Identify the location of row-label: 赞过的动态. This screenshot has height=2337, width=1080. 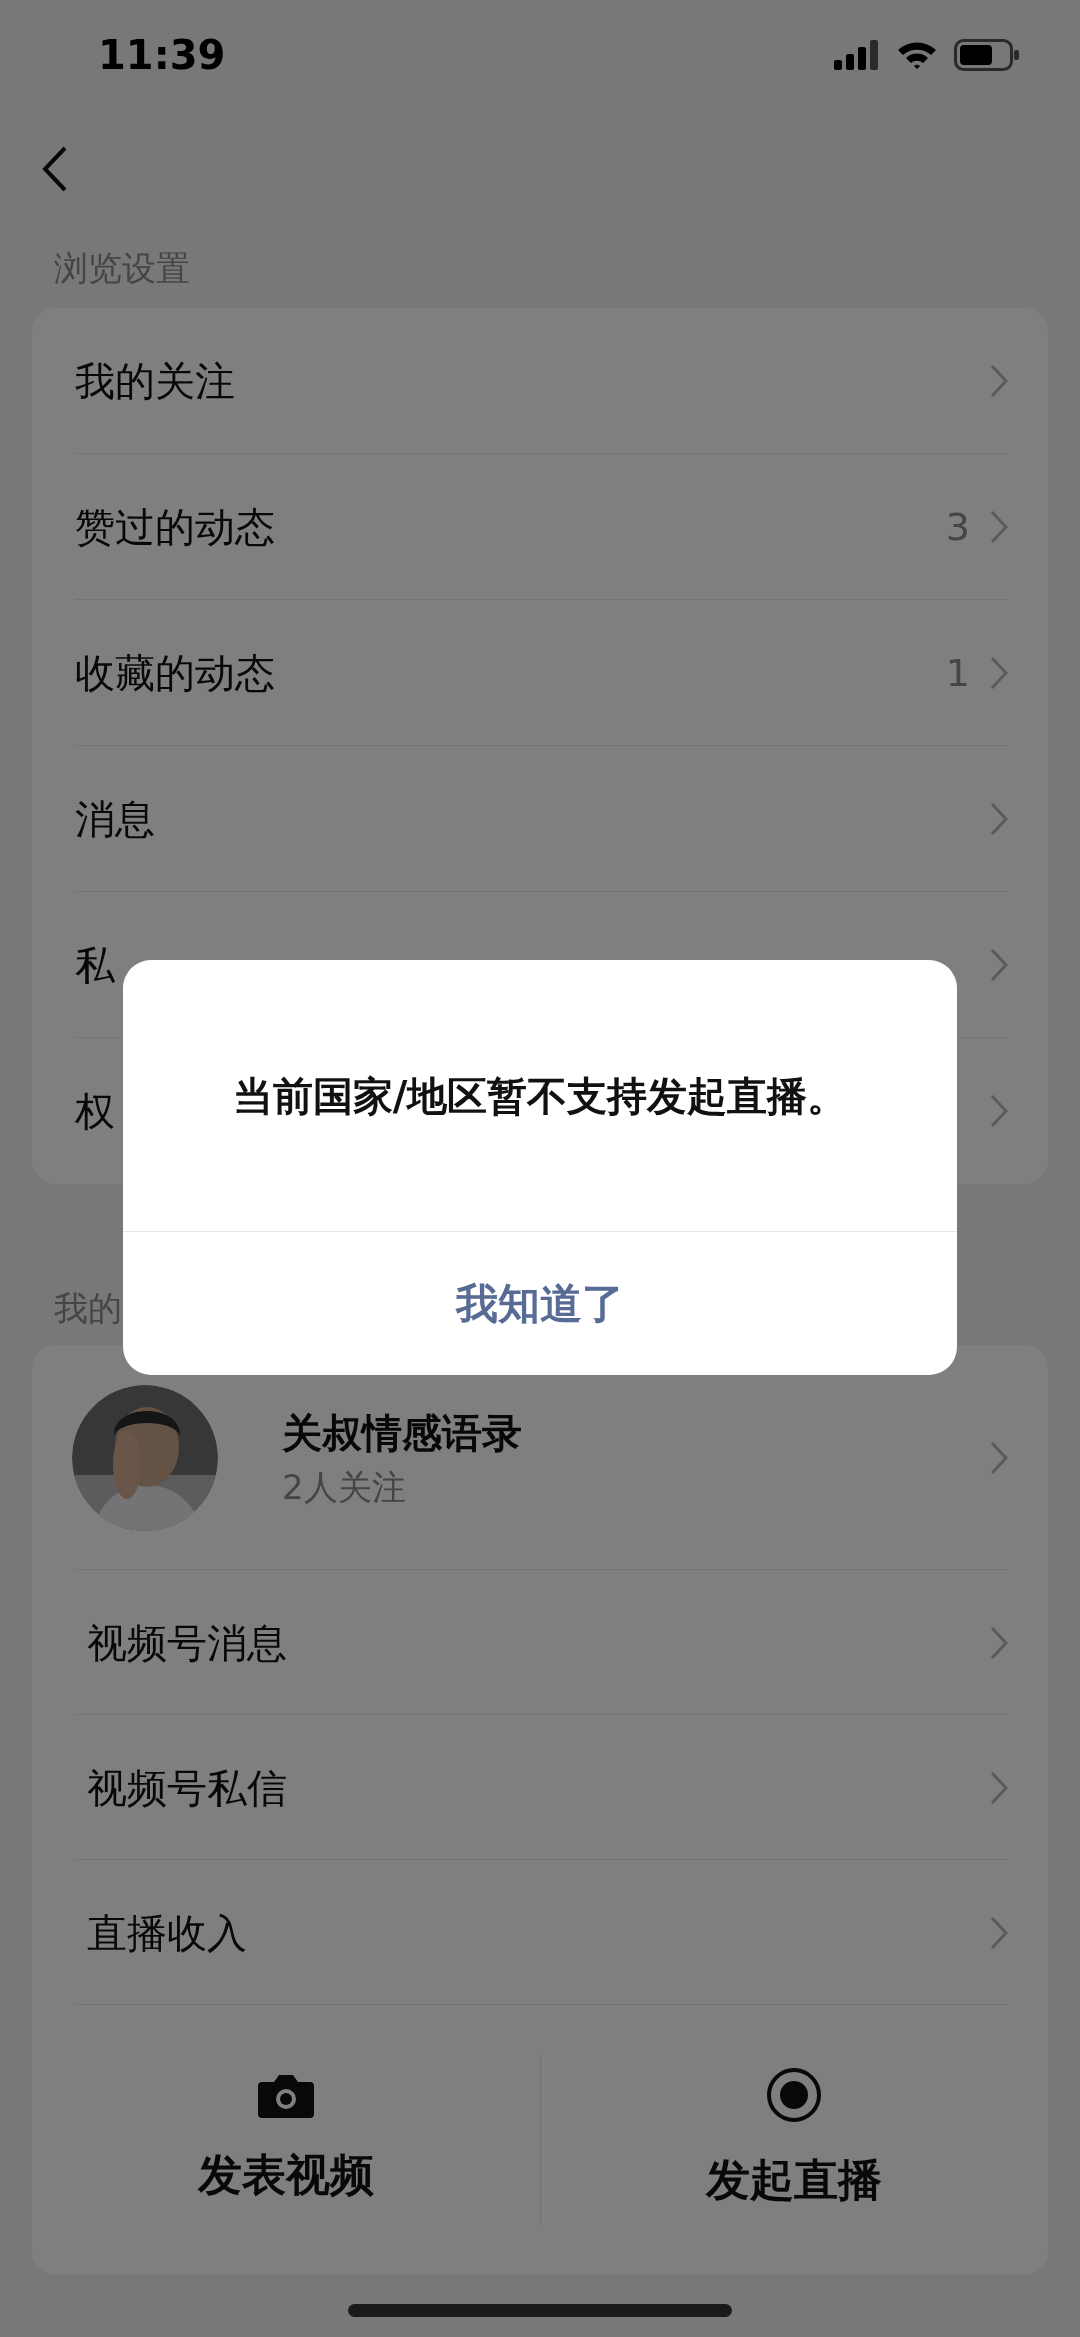
(175, 527).